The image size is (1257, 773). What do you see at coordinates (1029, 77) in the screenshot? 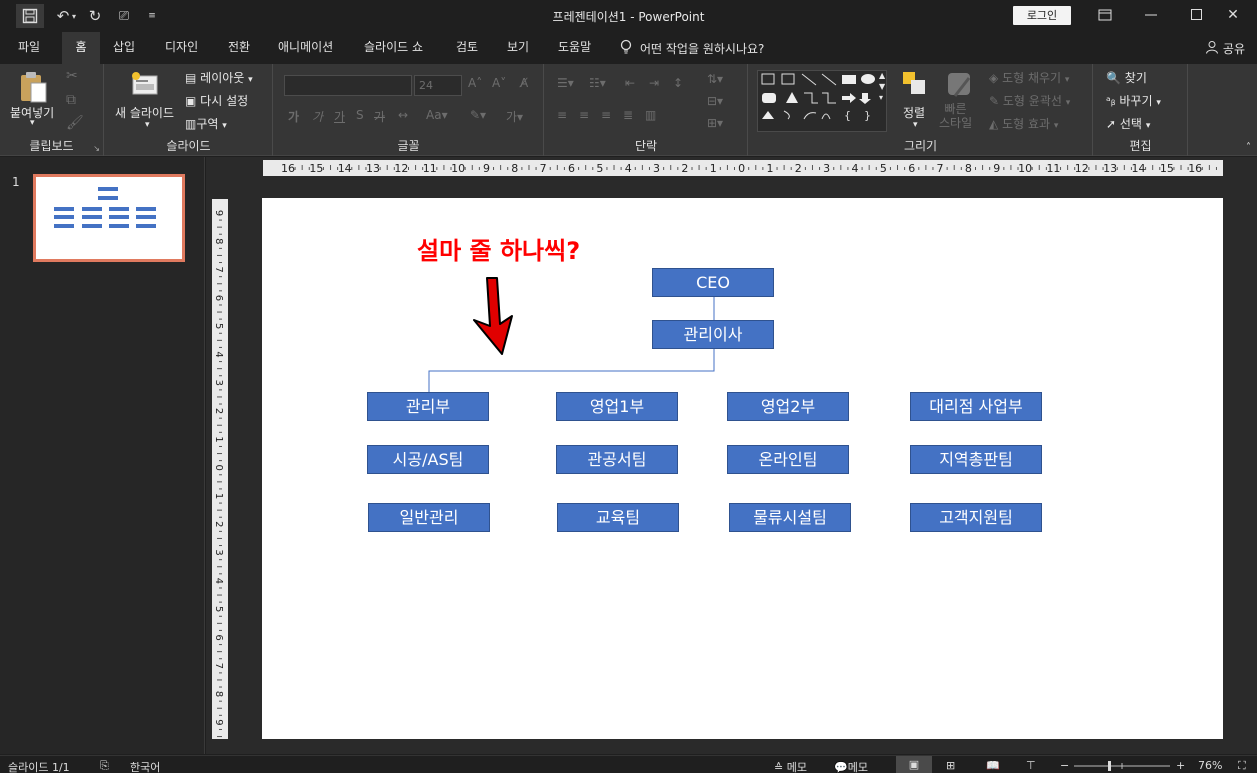
I see `shape-fill-button: ◈ 도형 채우기 ▾` at bounding box center [1029, 77].